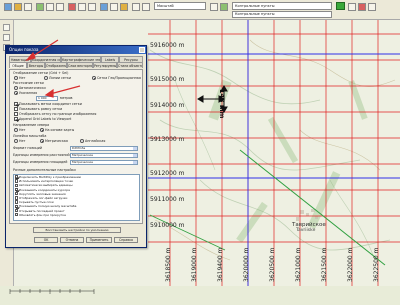  Describe the element at coordinates (42, 214) in the screenshot. I see `advanced-option-label: Обновлять фон при прокрутке` at that location.